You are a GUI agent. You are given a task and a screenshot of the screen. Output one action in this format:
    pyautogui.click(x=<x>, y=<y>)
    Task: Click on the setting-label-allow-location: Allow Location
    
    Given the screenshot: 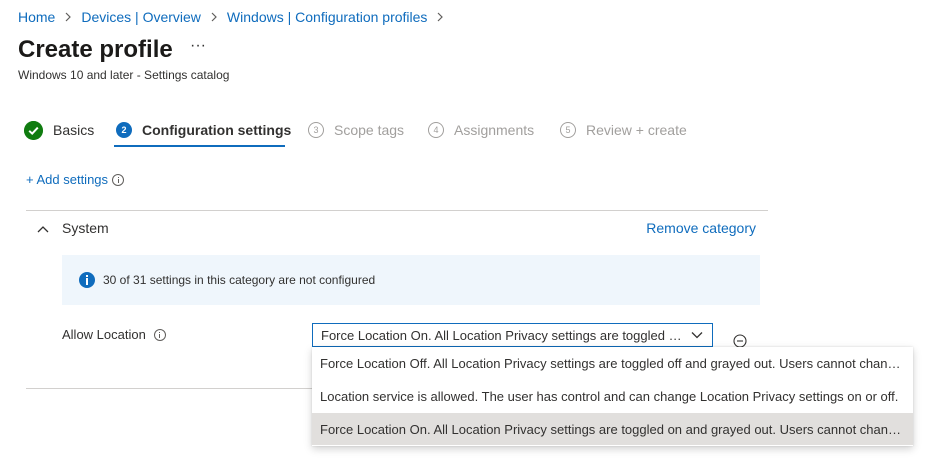 What is the action you would take?
    pyautogui.click(x=114, y=334)
    